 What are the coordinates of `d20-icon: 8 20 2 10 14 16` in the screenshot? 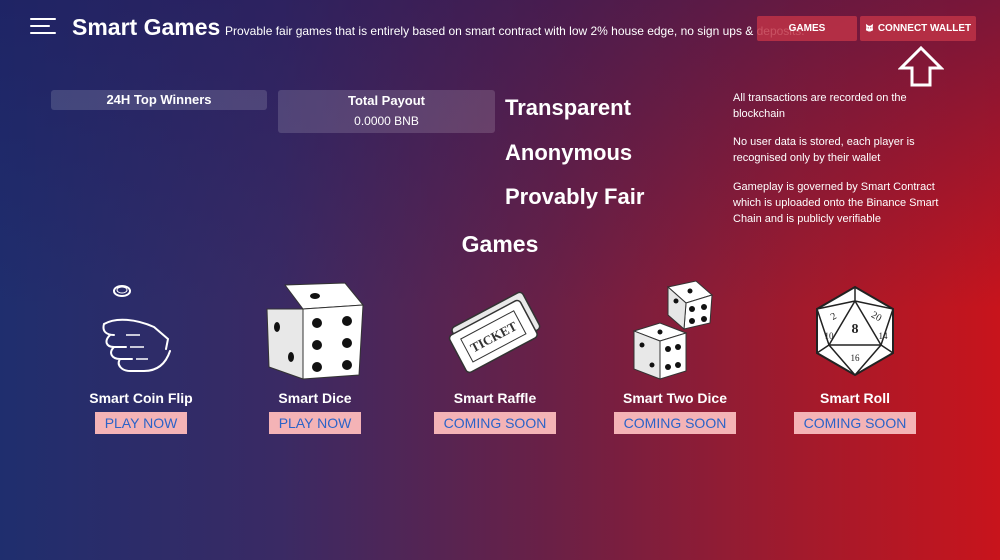 It's located at (855, 331).